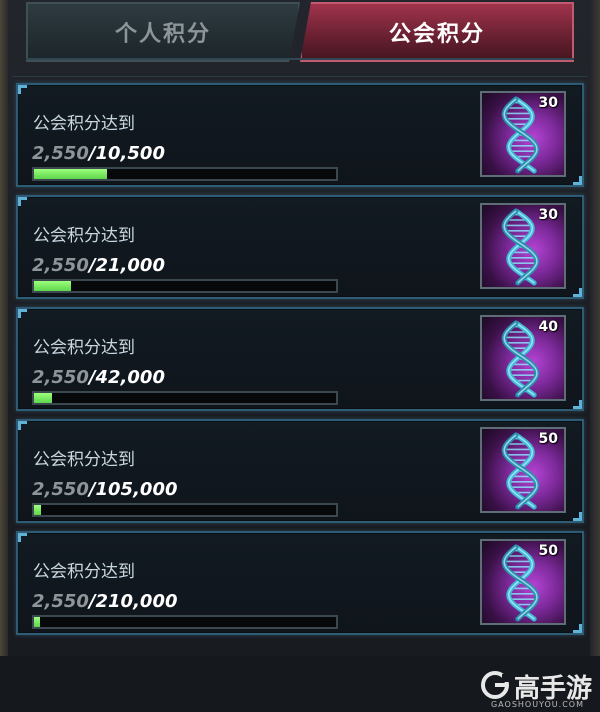 The height and width of the screenshot is (712, 600). Describe the element at coordinates (133, 489) in the screenshot. I see `target-points: /105,000` at that location.